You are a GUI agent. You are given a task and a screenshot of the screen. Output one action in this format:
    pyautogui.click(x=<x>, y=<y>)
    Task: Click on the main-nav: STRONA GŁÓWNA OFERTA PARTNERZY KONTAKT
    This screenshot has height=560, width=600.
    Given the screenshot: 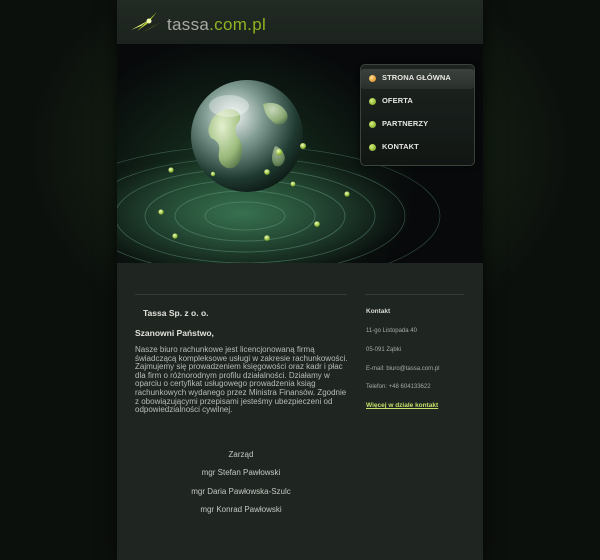 What is the action you would take?
    pyautogui.click(x=417, y=115)
    